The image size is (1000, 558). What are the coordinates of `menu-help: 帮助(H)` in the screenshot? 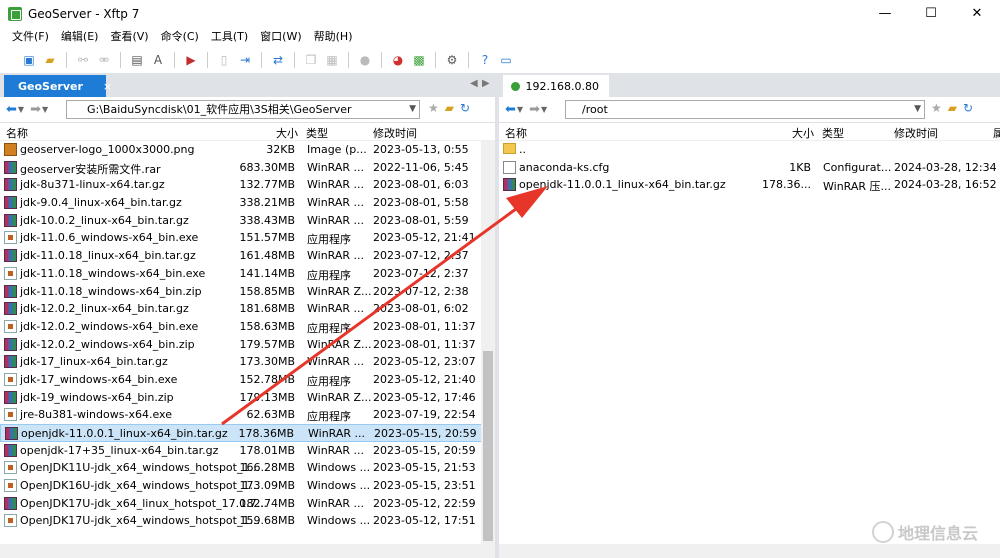 It's located at (333, 37).